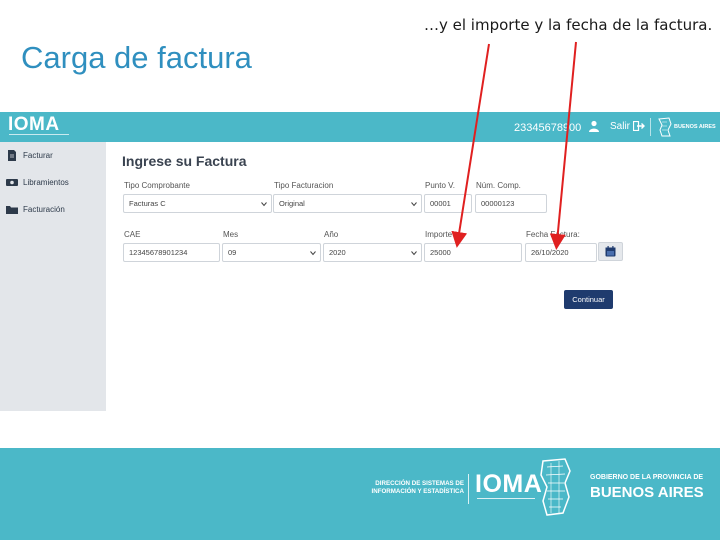 This screenshot has height=540, width=720. I want to click on tipo-comprobante-select: Facturas C, so click(197, 203).